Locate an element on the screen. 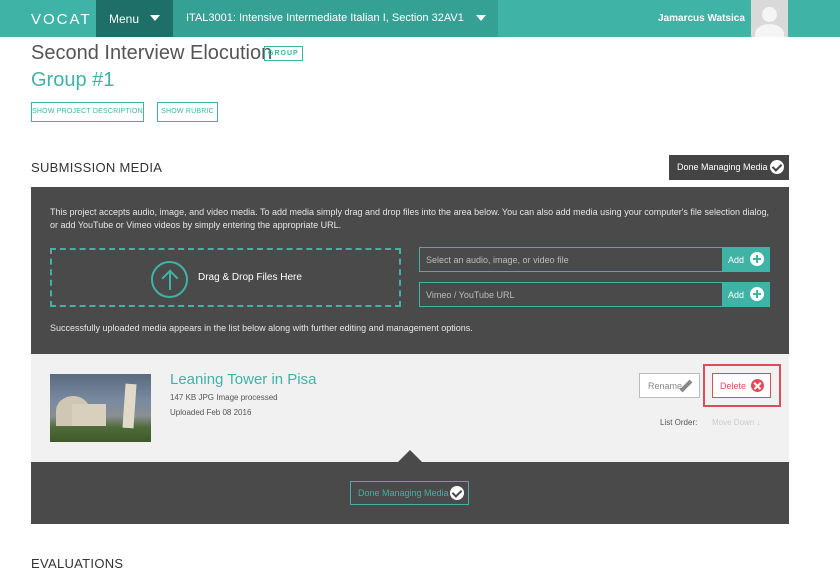  media-upload-date: Uploaded Feb 08 2016 is located at coordinates (211, 412).